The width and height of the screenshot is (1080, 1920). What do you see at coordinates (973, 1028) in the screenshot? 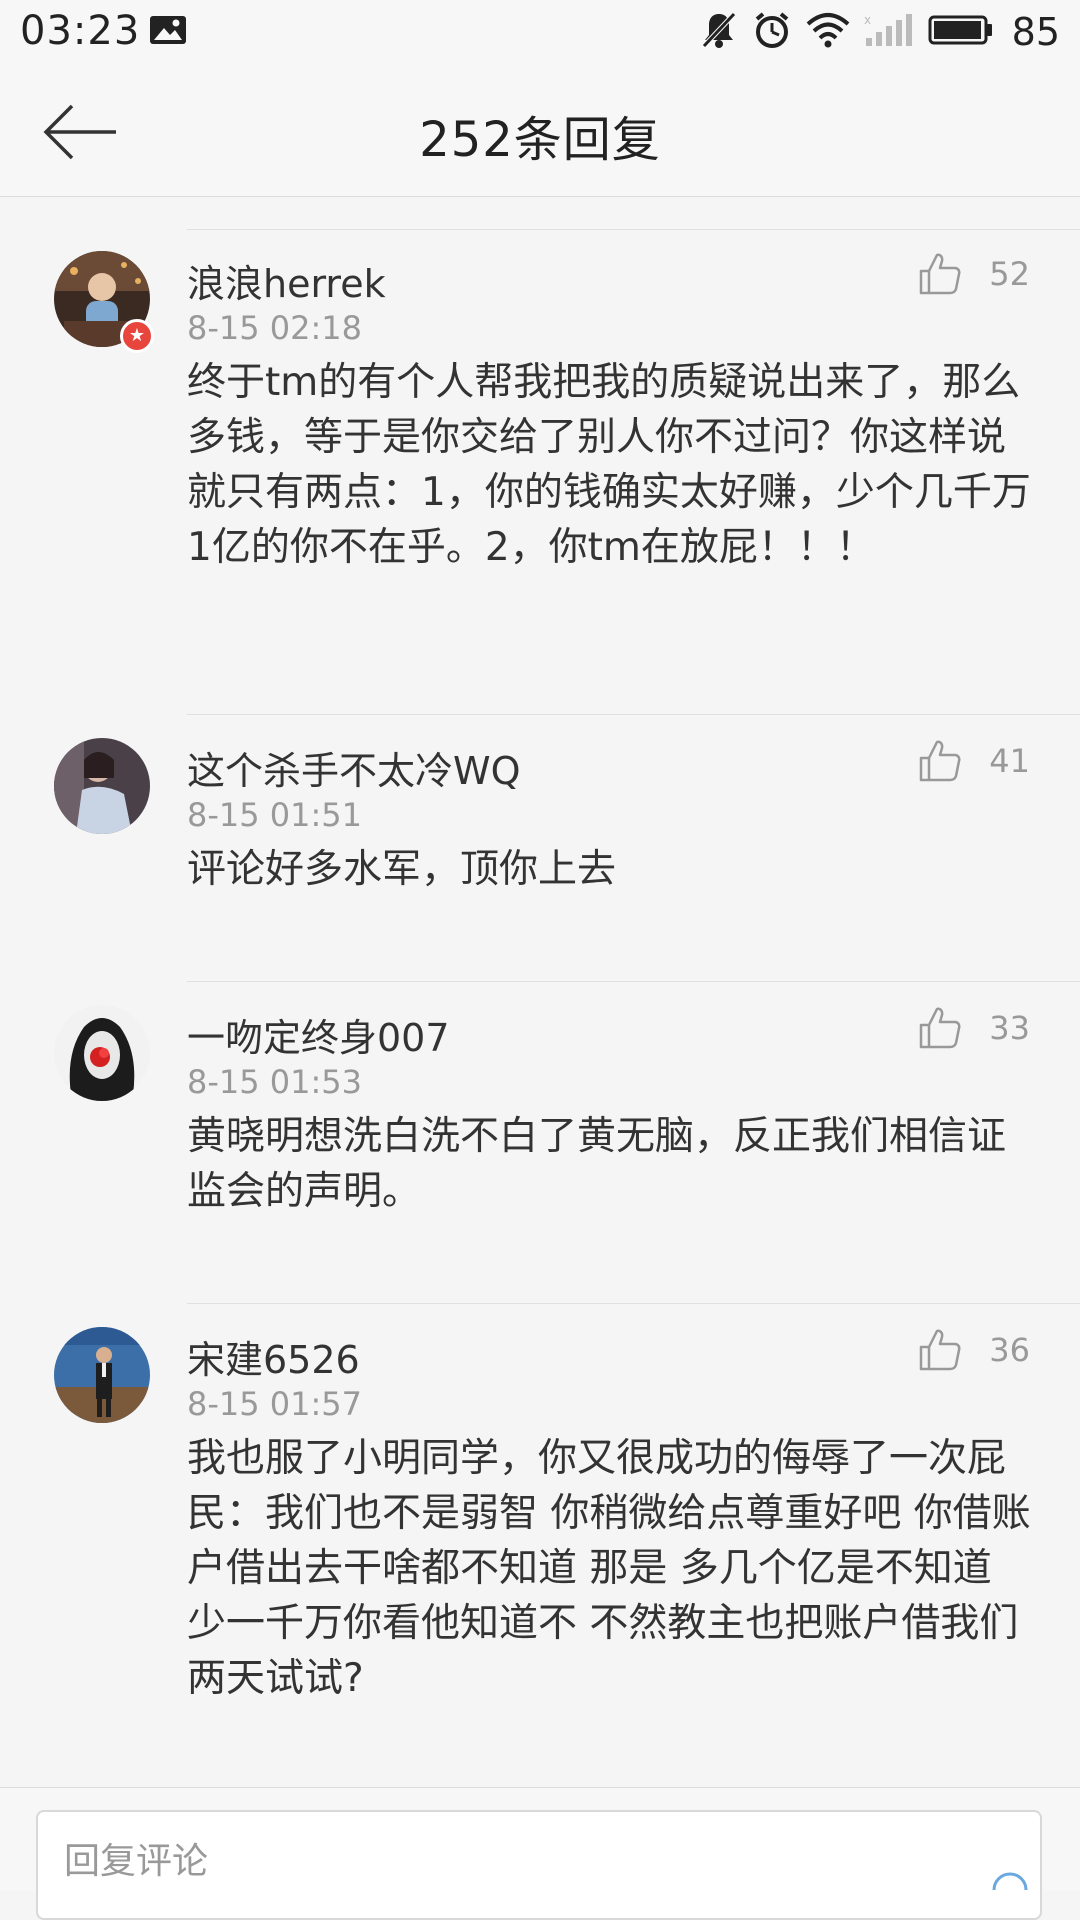
I see `like-button: 33` at bounding box center [973, 1028].